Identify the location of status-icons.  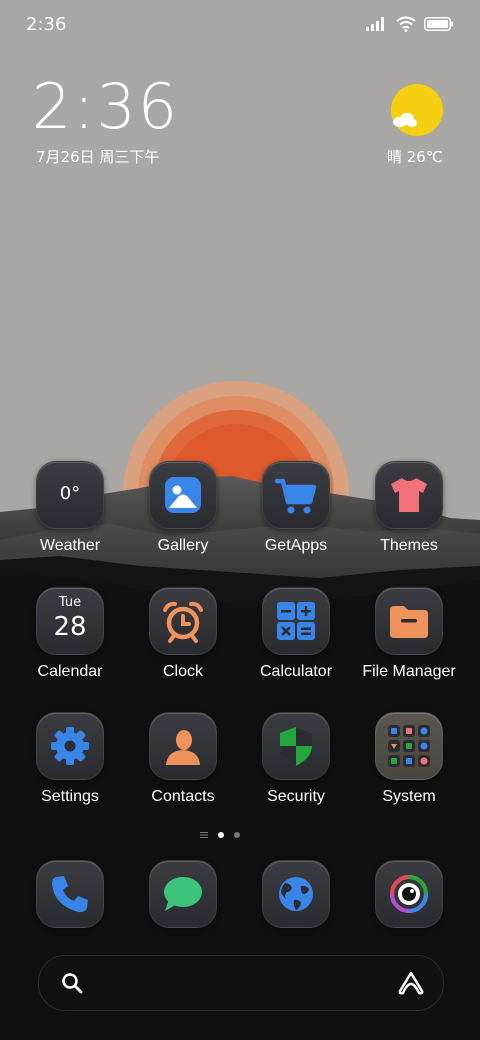
(410, 24).